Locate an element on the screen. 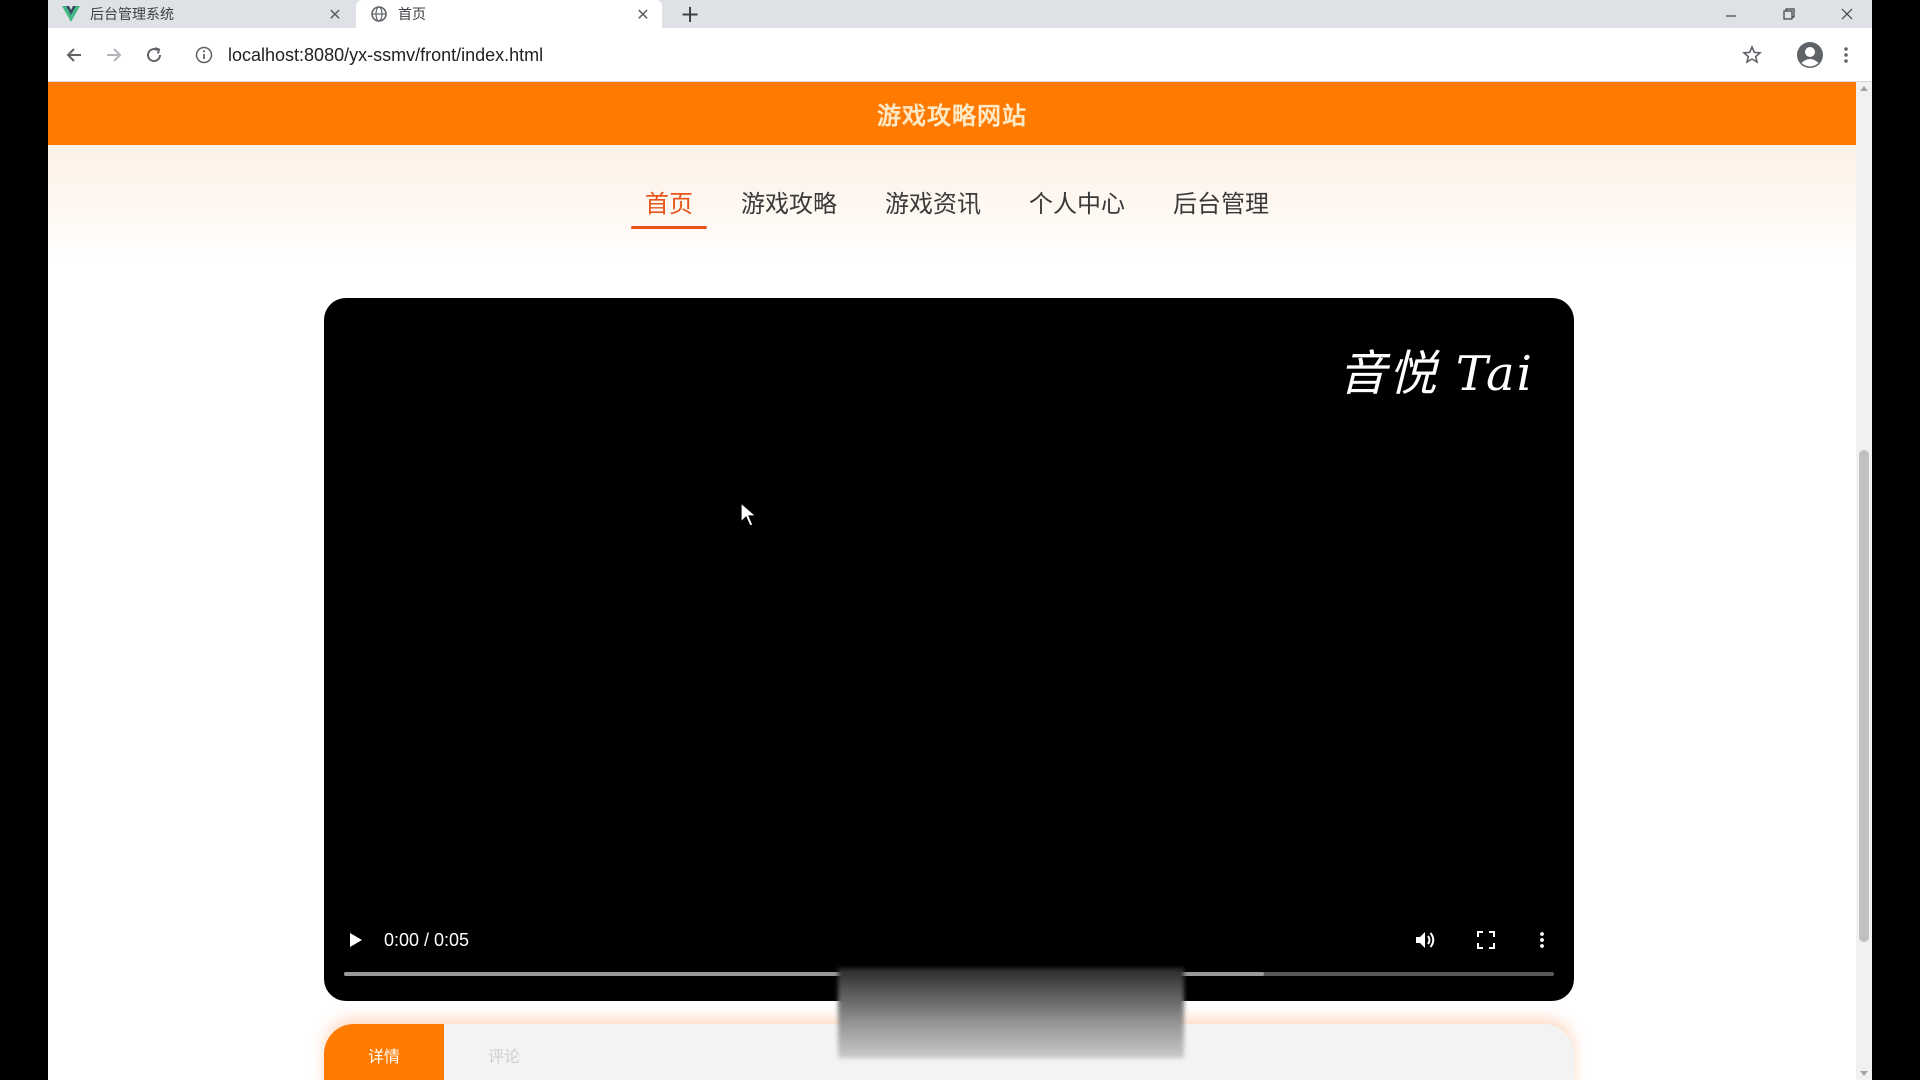  main-nav: 首页 游戏攻略 游戏资讯 个人中心 后台管理 is located at coordinates (952, 203).